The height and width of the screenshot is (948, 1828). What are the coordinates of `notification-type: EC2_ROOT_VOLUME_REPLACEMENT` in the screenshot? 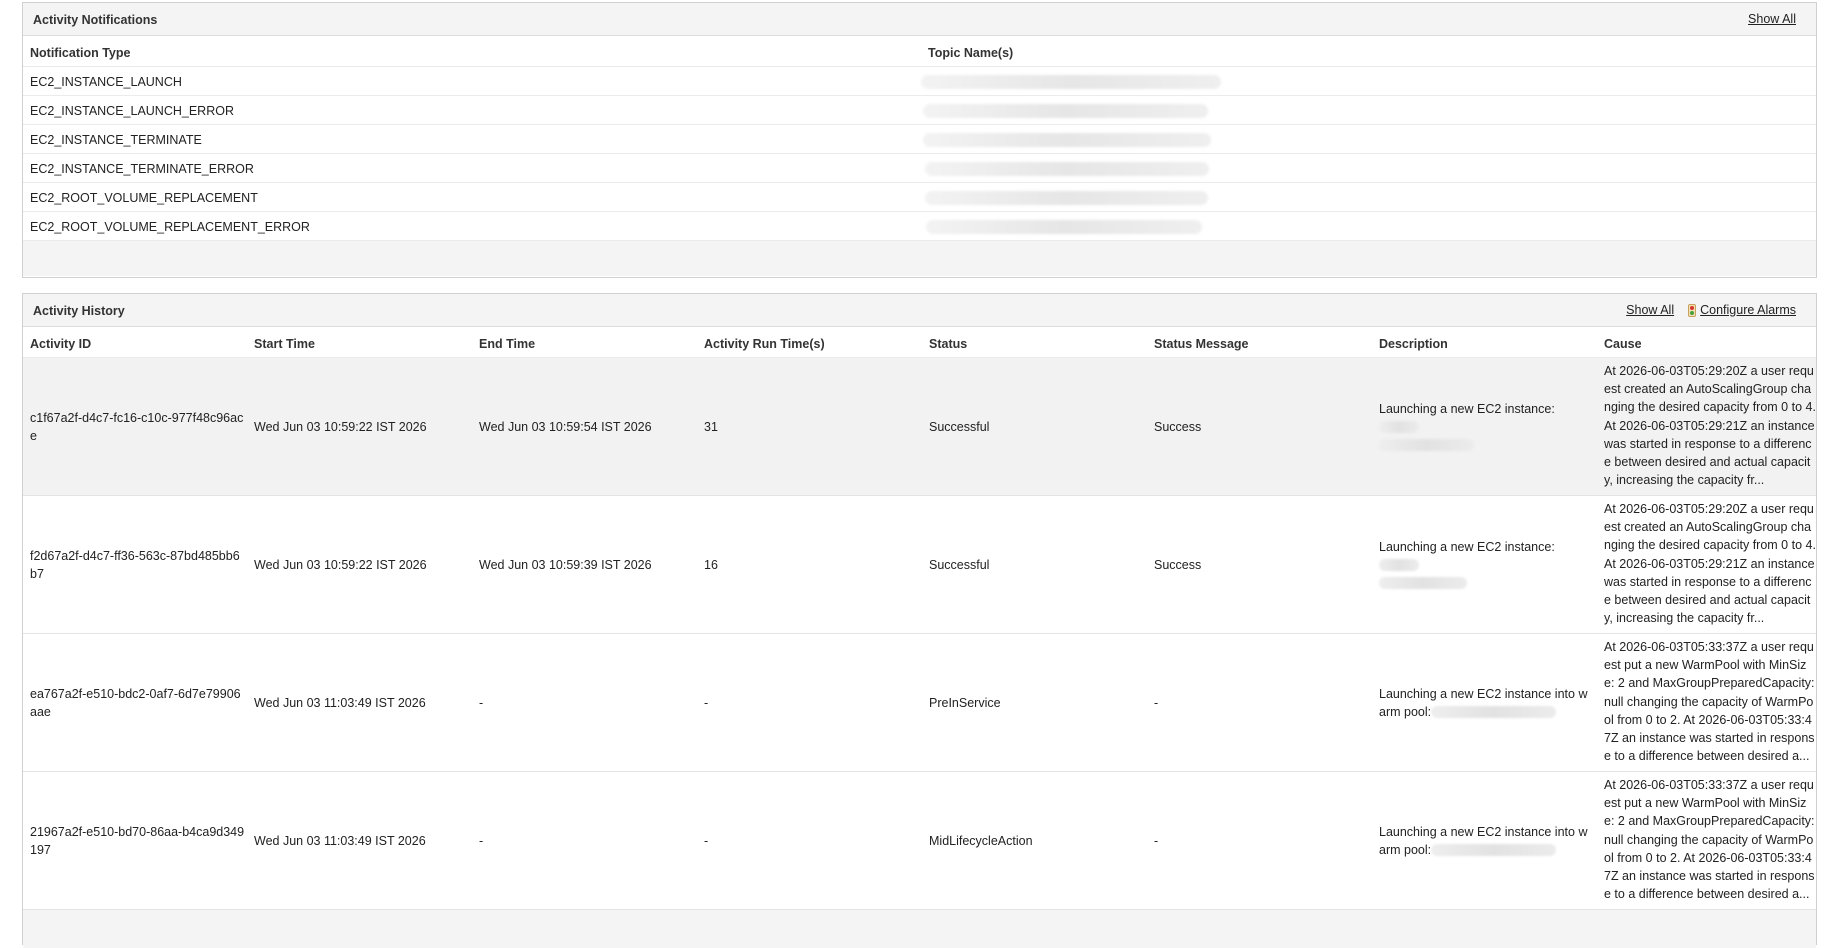 It's located at (144, 198).